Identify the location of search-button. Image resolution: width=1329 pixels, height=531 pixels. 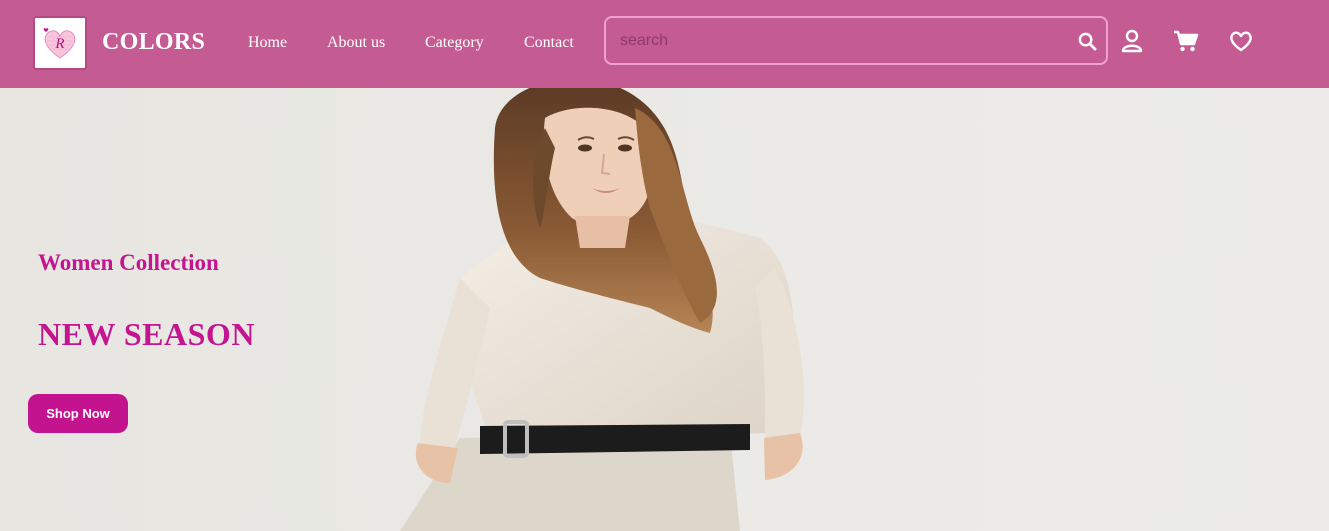
(1087, 41).